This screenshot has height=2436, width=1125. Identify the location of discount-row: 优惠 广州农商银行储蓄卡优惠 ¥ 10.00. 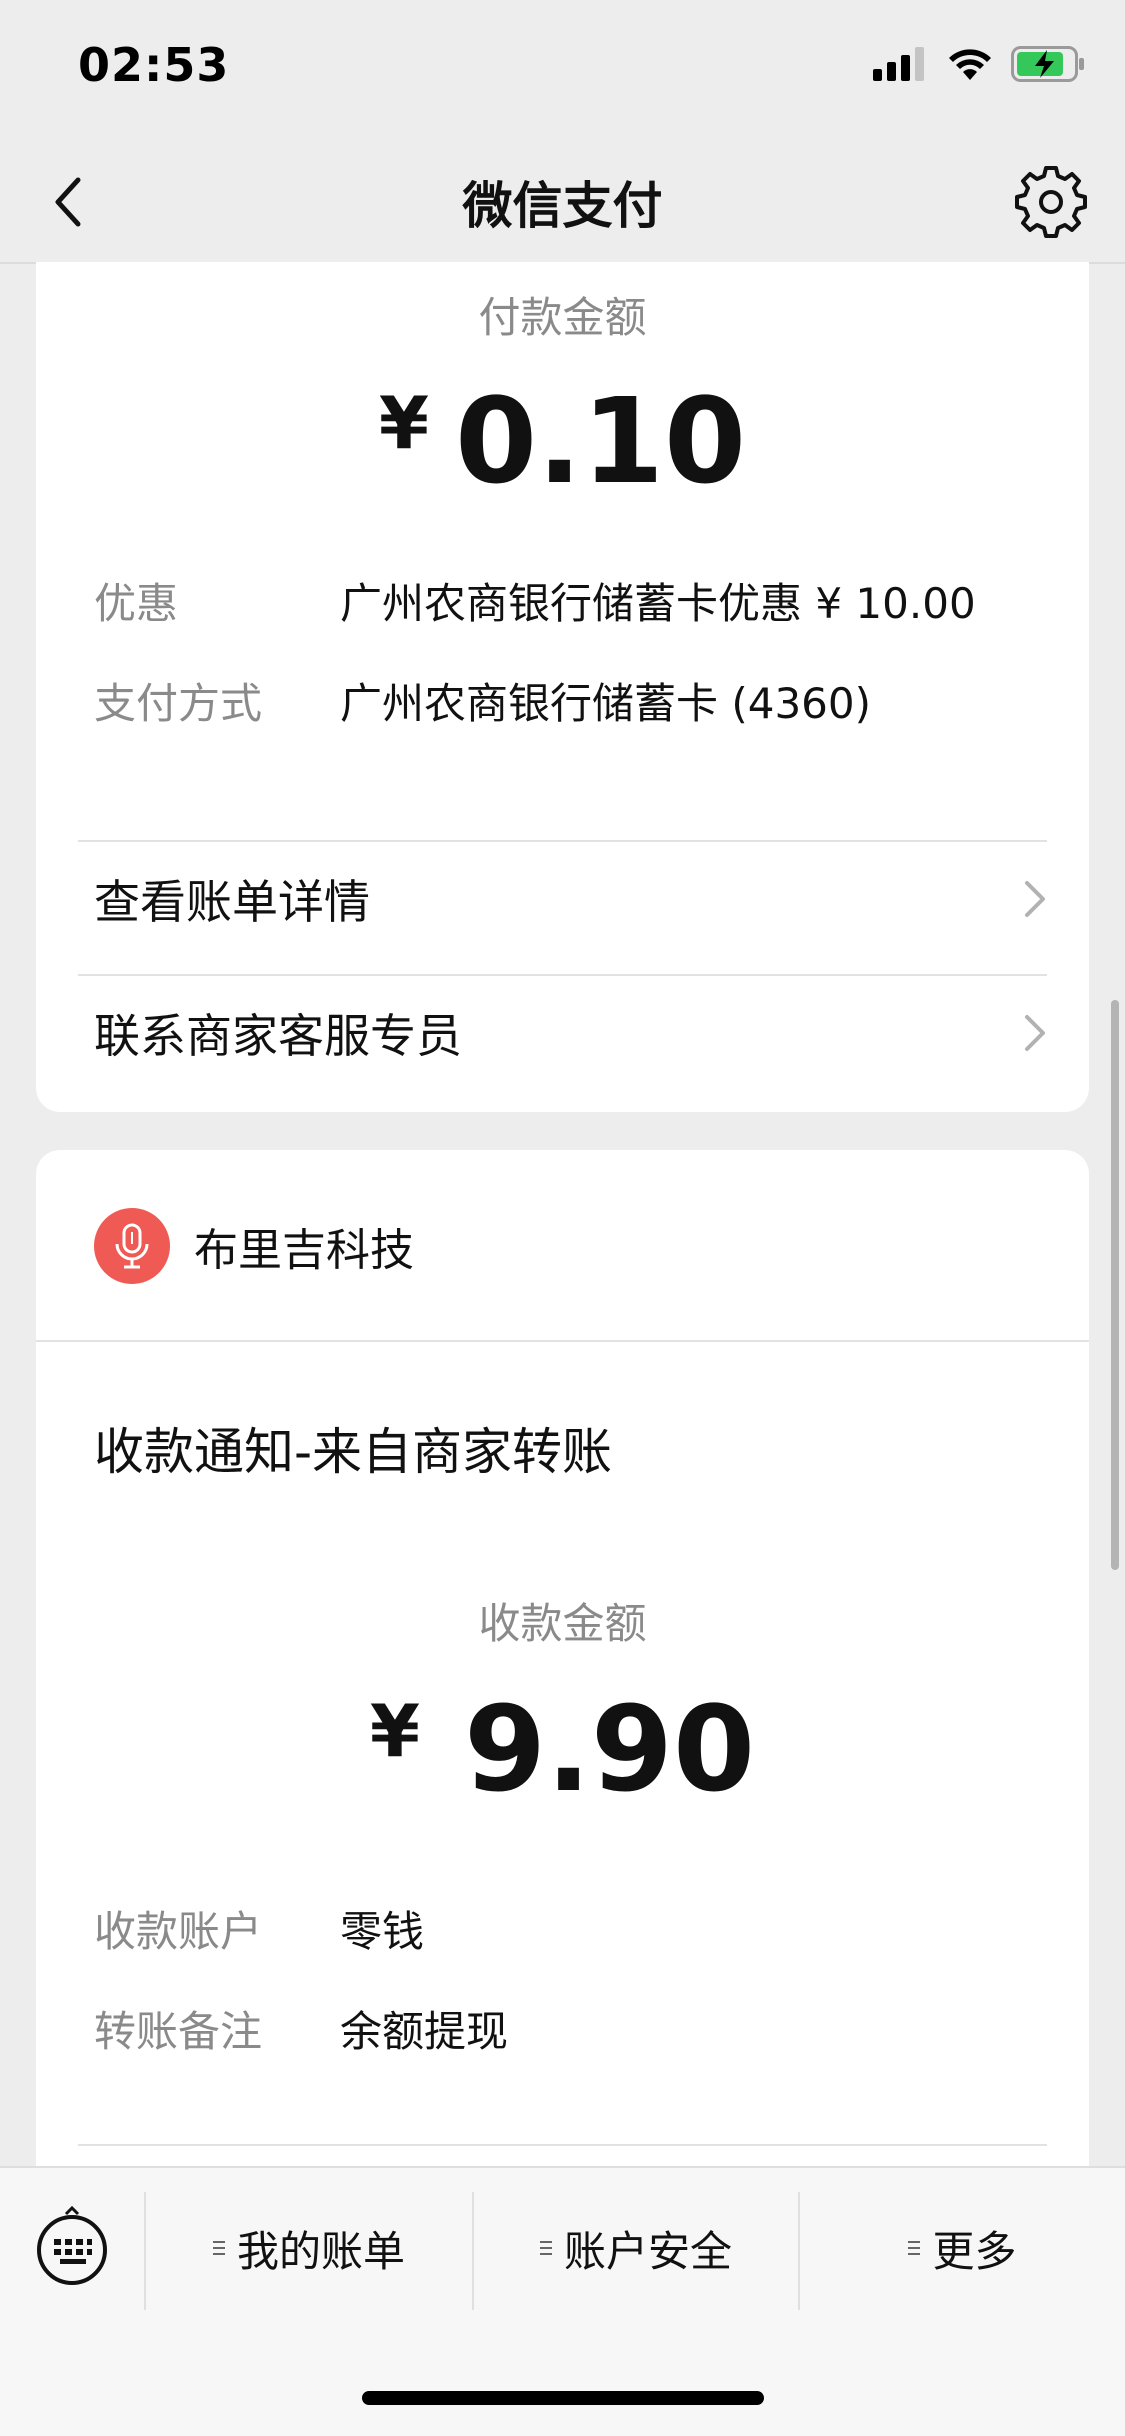
(576, 600).